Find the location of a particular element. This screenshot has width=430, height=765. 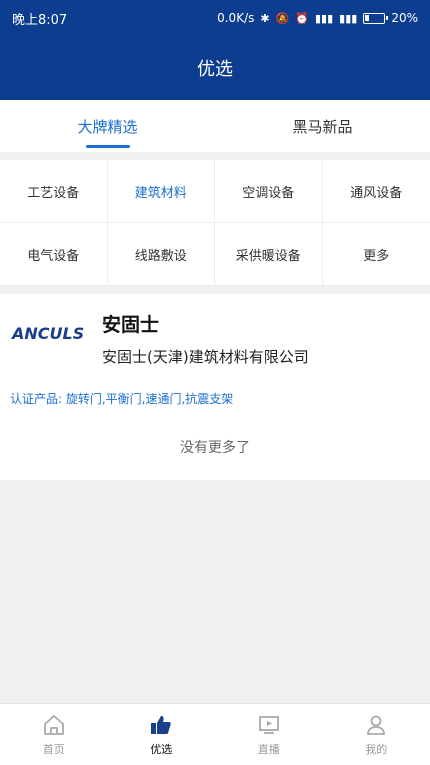

page-header: 优选 is located at coordinates (215, 68).